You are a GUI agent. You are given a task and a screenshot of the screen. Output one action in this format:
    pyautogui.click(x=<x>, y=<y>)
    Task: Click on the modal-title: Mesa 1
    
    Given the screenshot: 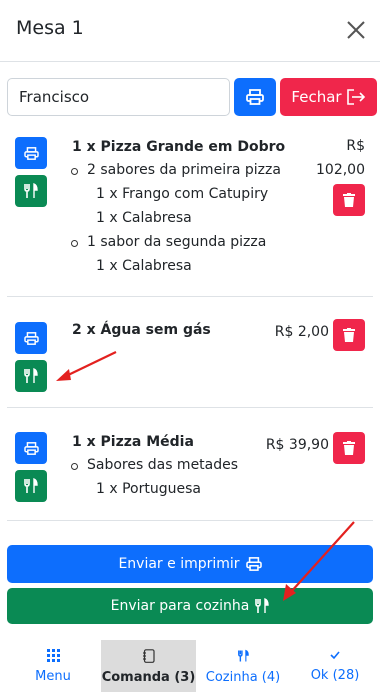 What is the action you would take?
    pyautogui.click(x=50, y=28)
    